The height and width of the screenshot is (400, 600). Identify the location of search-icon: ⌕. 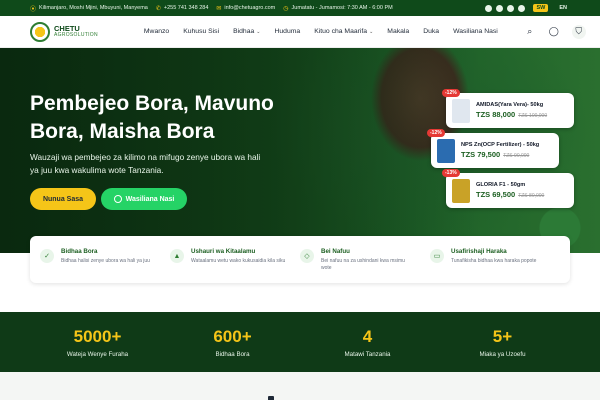
(530, 31).